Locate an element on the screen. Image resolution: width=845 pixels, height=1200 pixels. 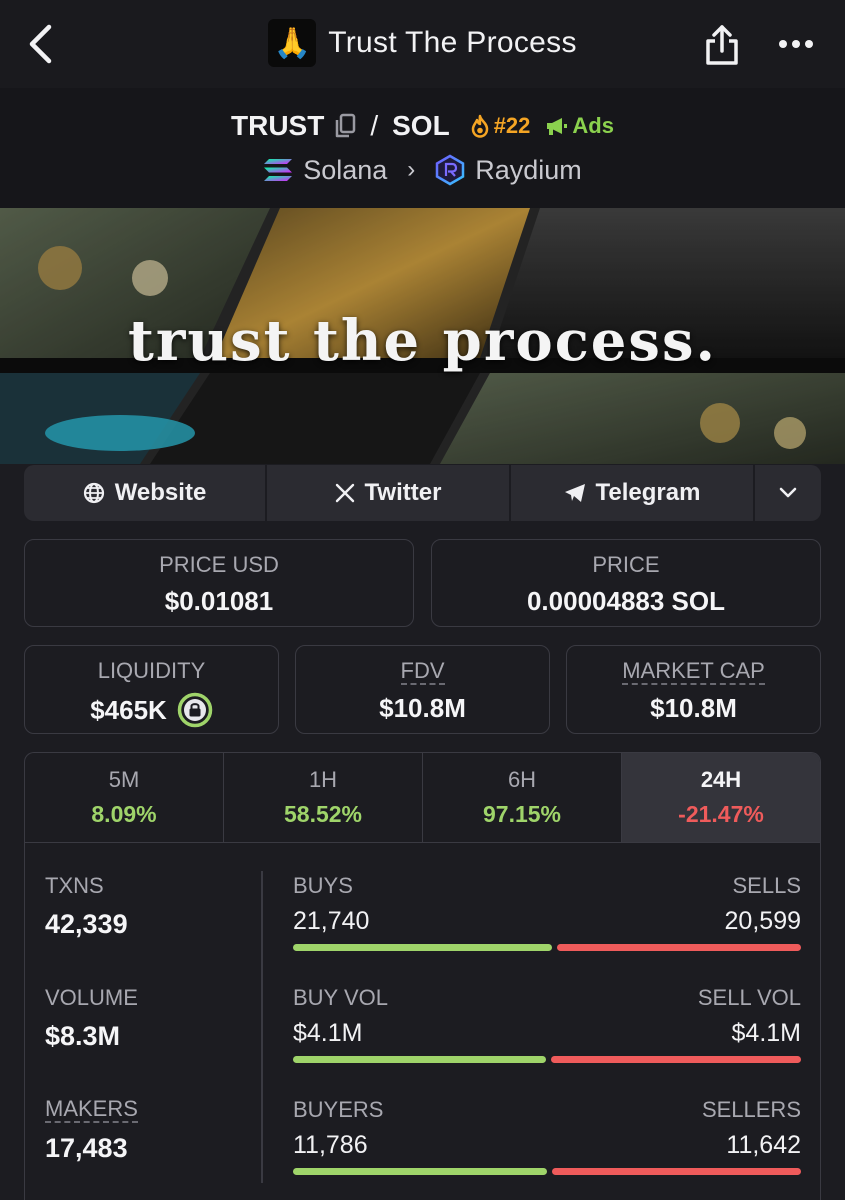
price-native-value: 0.00004883 SOL is located at coordinates (626, 601).